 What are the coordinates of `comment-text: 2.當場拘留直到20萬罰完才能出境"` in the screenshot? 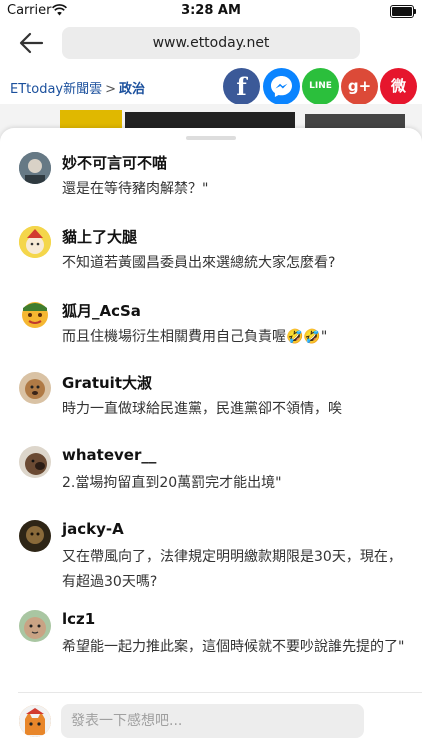 It's located at (172, 483).